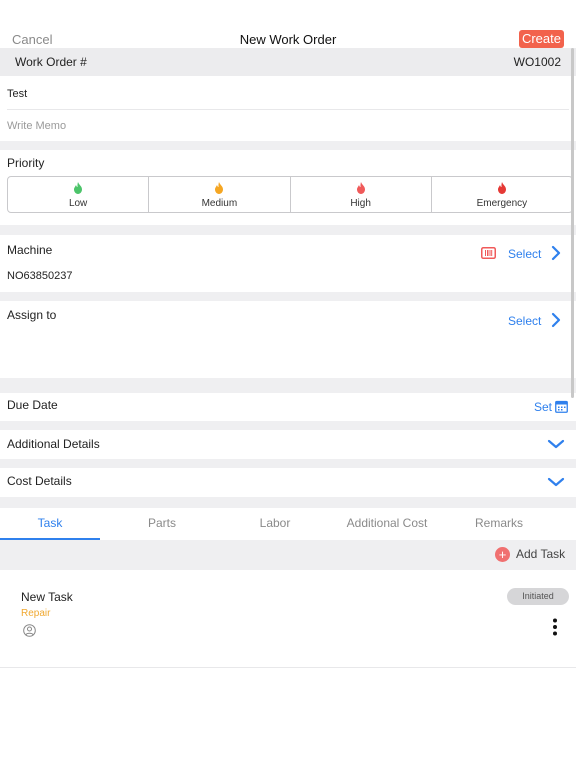 The height and width of the screenshot is (768, 576). I want to click on machine-value: NO63850237, so click(40, 276).